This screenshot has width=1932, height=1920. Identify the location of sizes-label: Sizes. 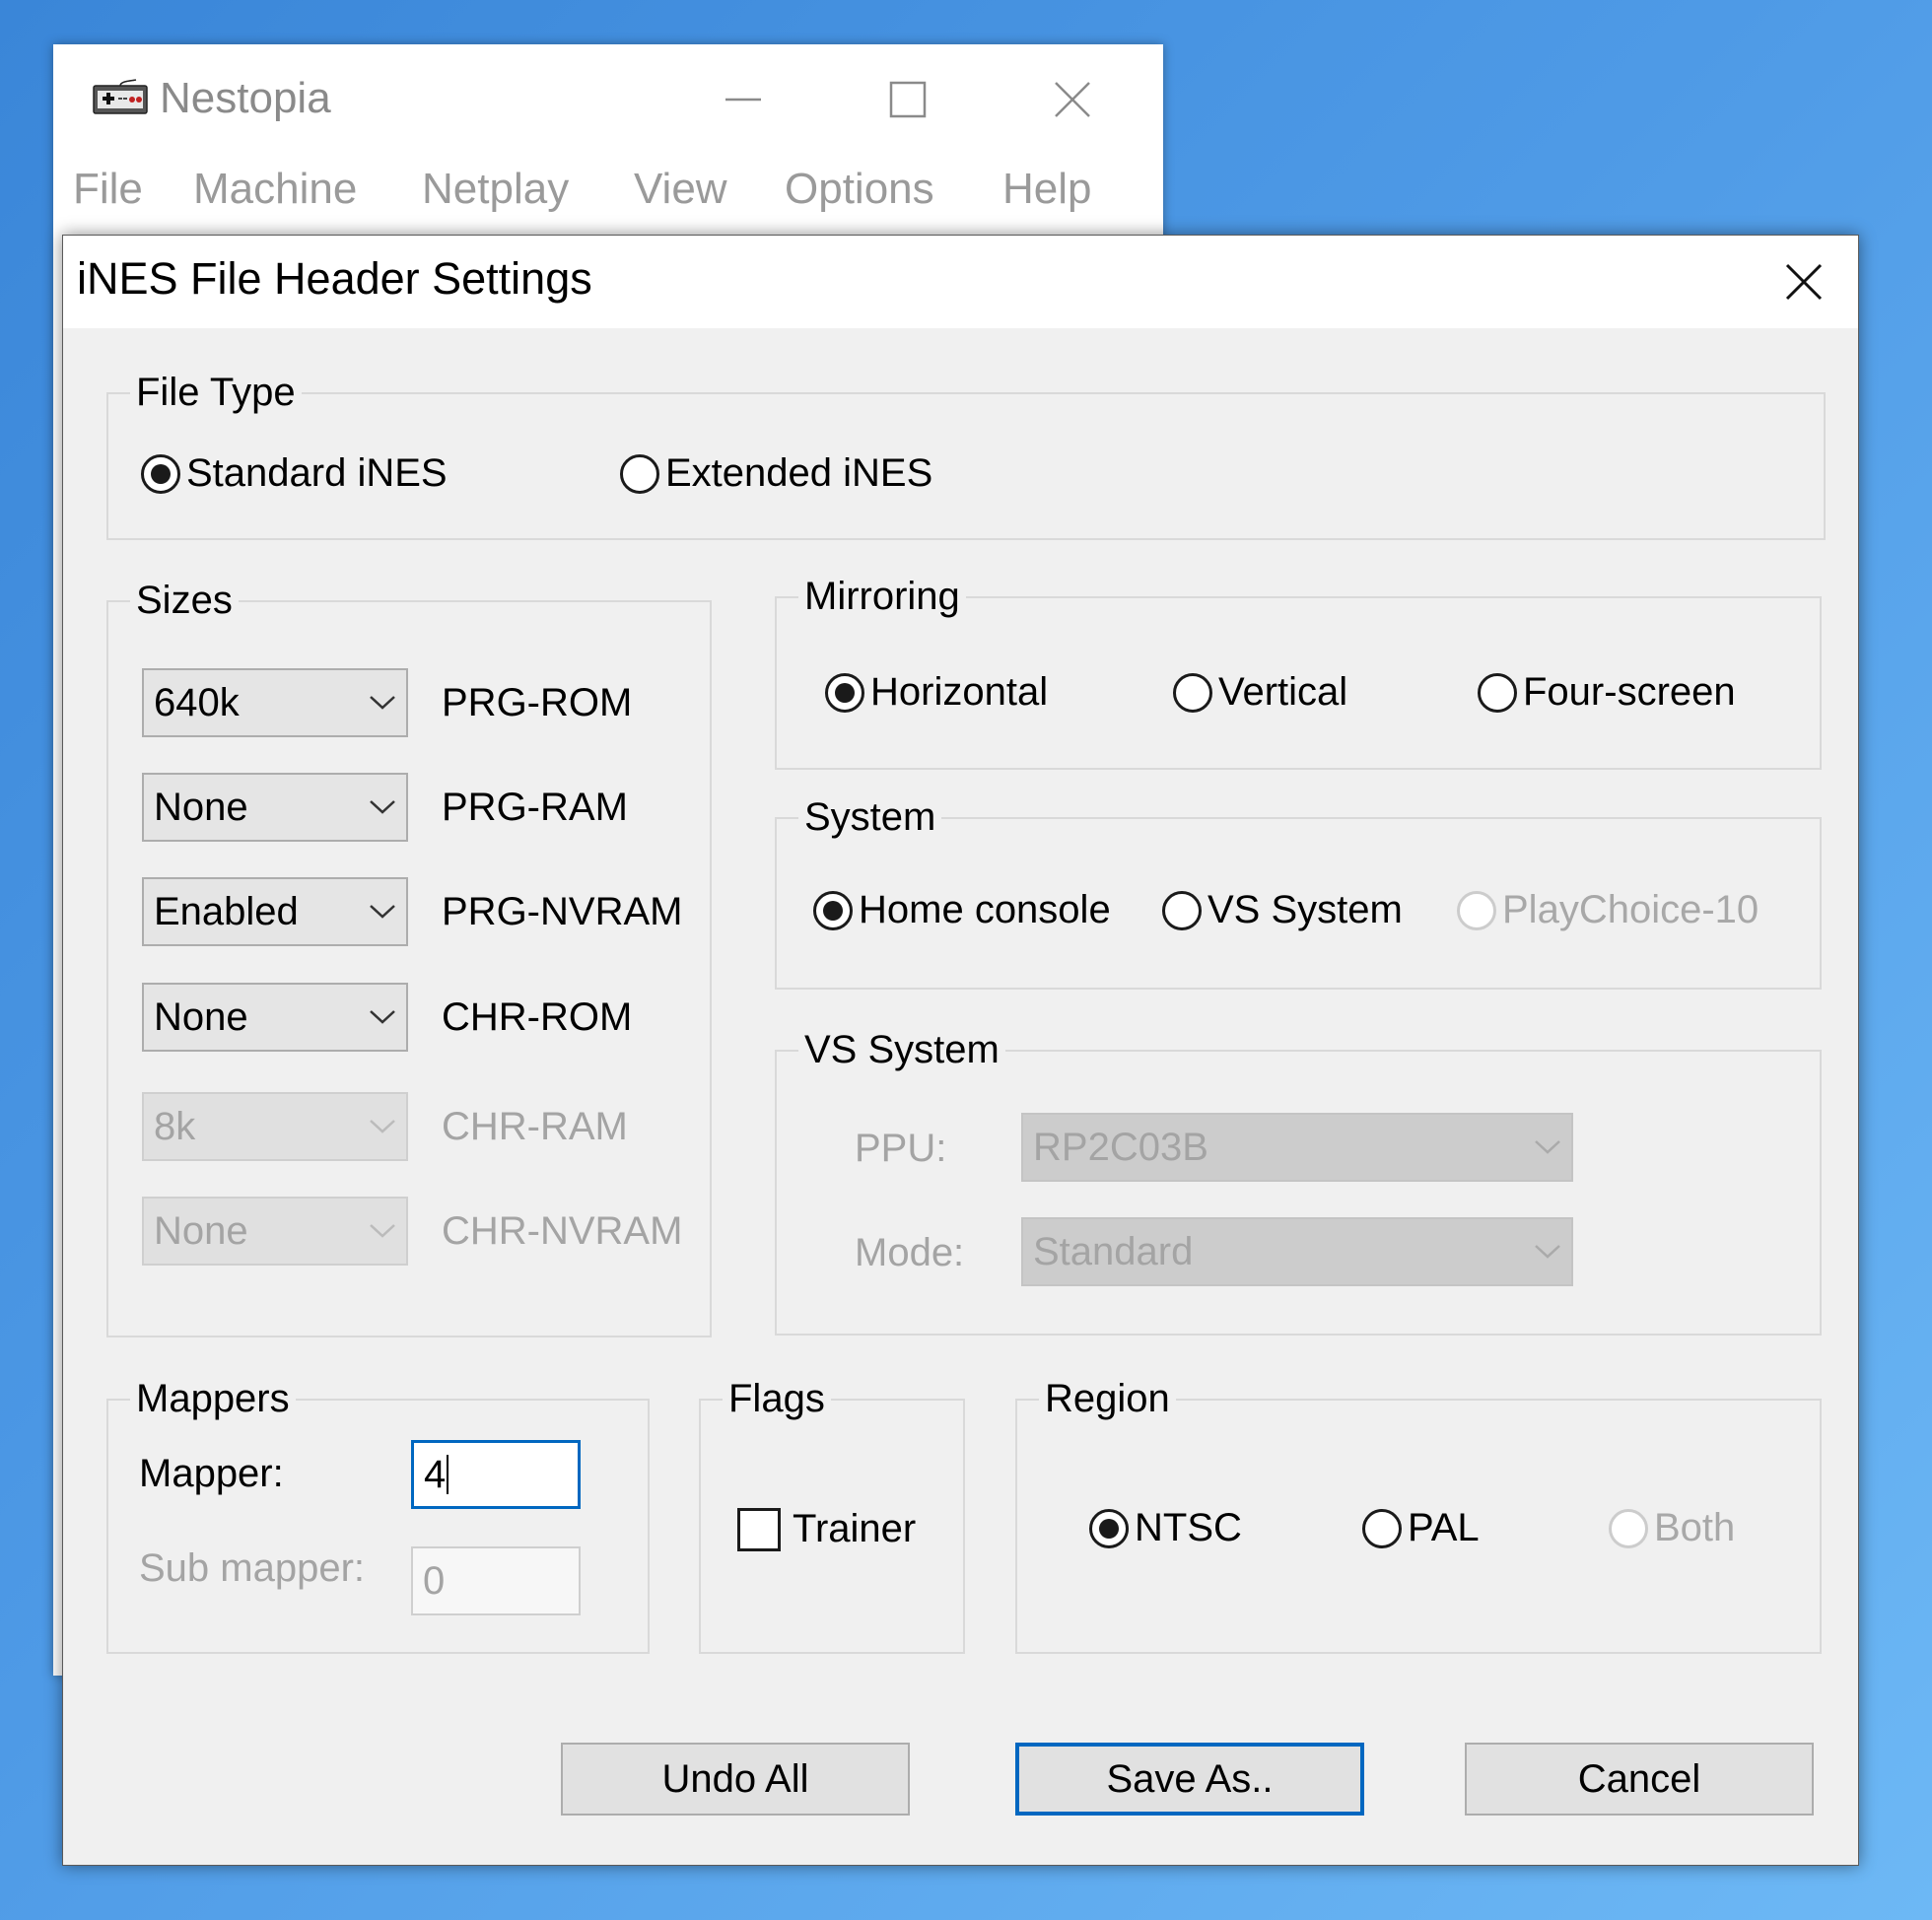
(185, 600).